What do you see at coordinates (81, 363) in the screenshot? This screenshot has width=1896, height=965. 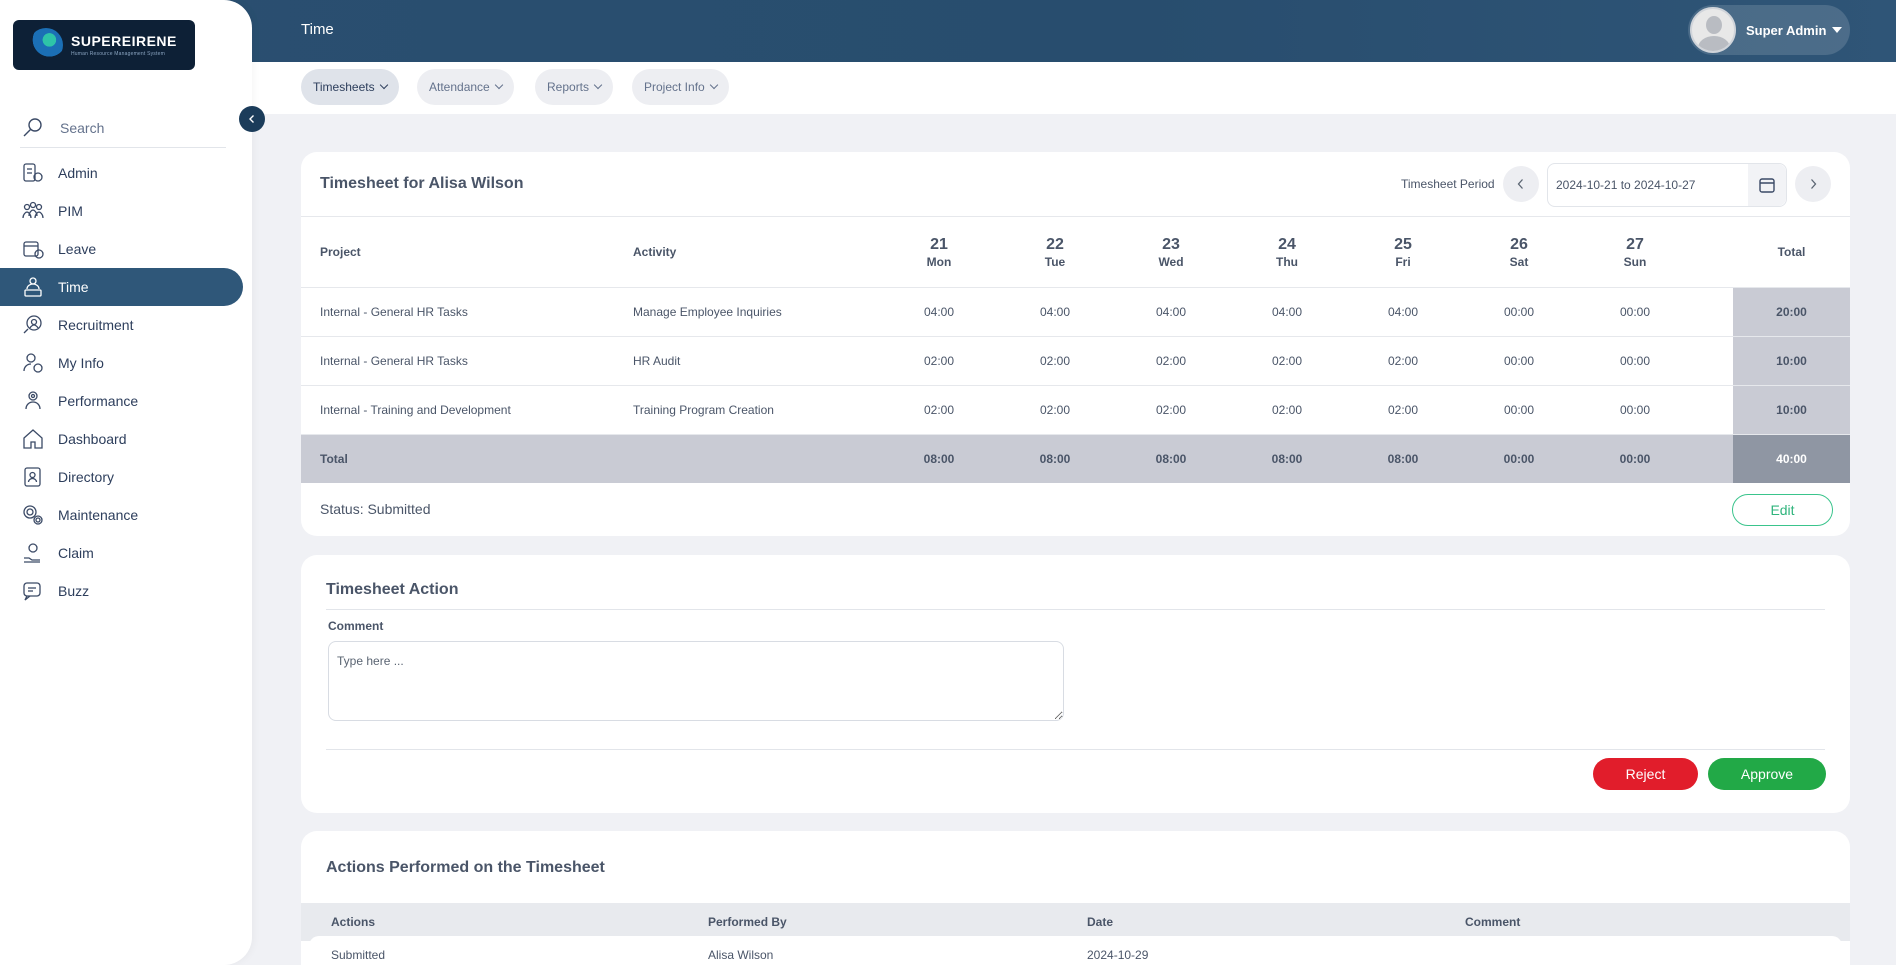 I see `sidebar-item-label: My Info` at bounding box center [81, 363].